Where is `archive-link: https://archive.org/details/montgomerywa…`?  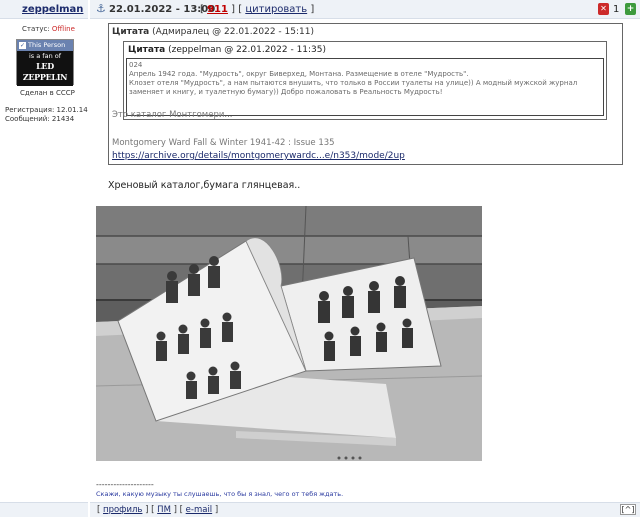 archive-link: https://archive.org/details/montgomerywa… is located at coordinates (258, 156).